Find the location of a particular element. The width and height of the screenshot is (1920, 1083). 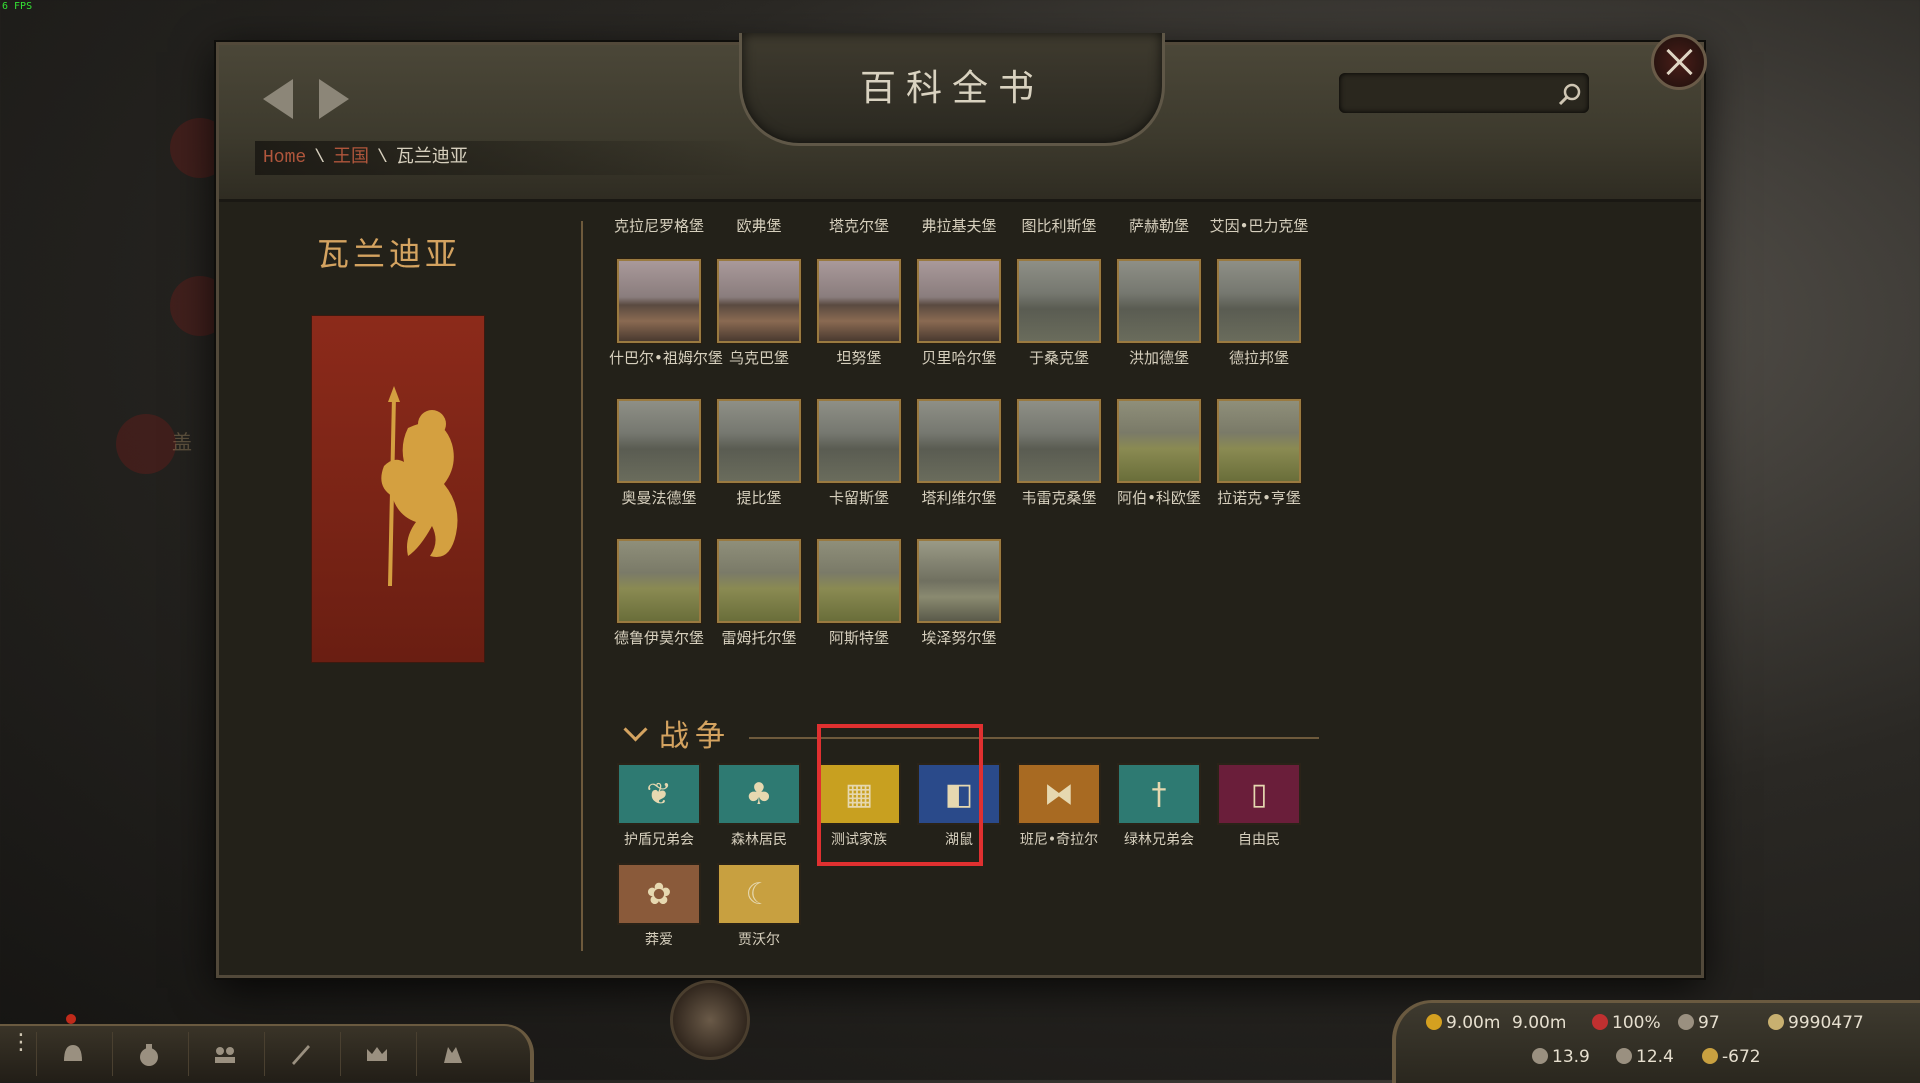

window-title: 百科全书 is located at coordinates (951, 88).